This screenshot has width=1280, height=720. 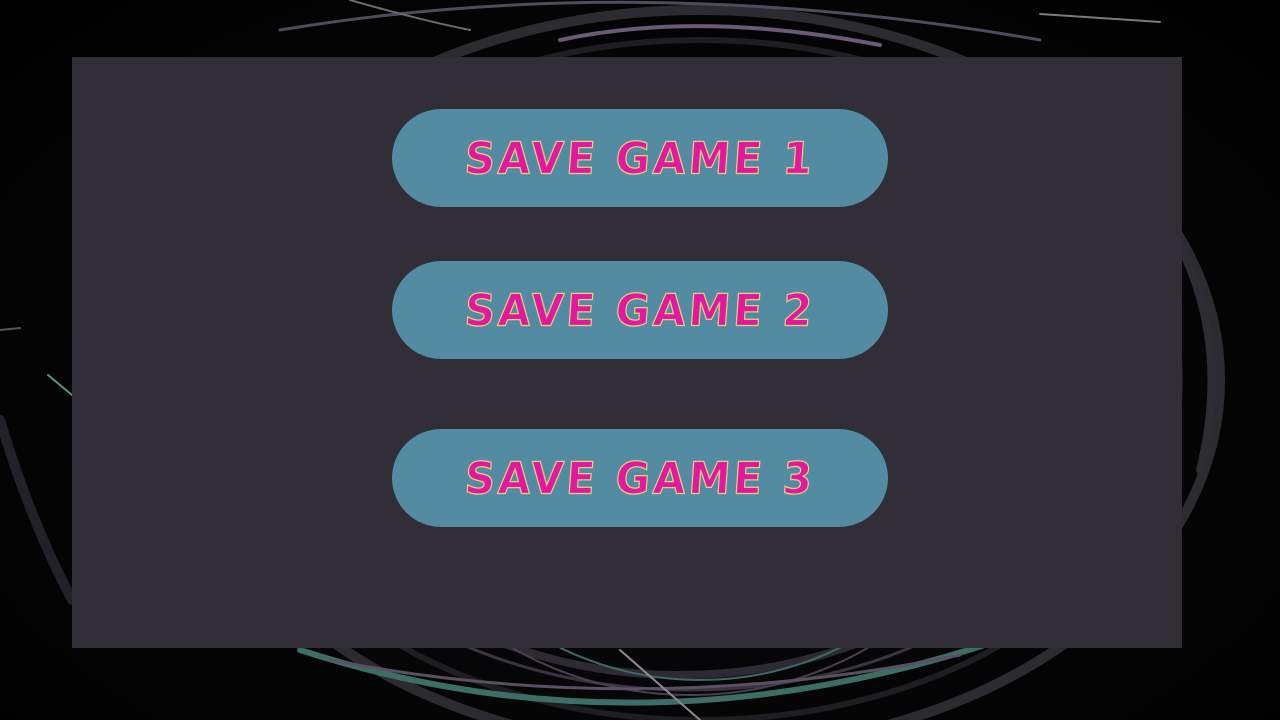 I want to click on save-game-2-label: SAVE GAME 2, so click(x=640, y=310).